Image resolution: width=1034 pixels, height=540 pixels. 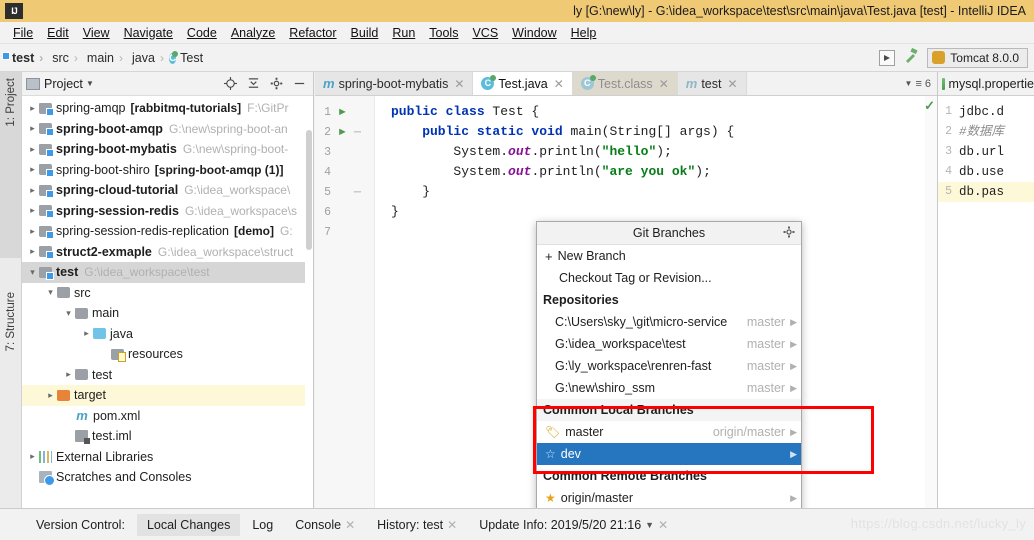 What do you see at coordinates (669, 498) in the screenshot?
I see `git-remote-branch-row: ★ origin/master ▶` at bounding box center [669, 498].